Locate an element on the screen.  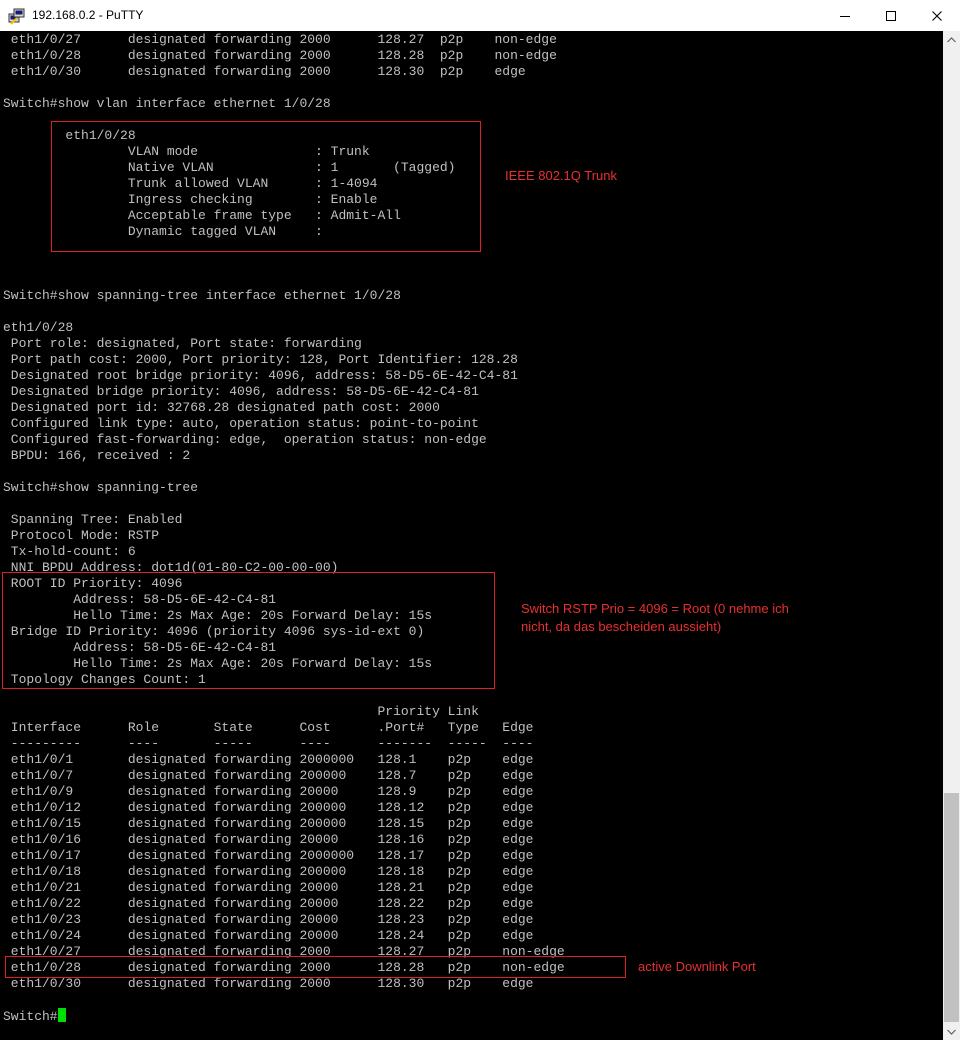
chevron-down-icon is located at coordinates (951, 1032).